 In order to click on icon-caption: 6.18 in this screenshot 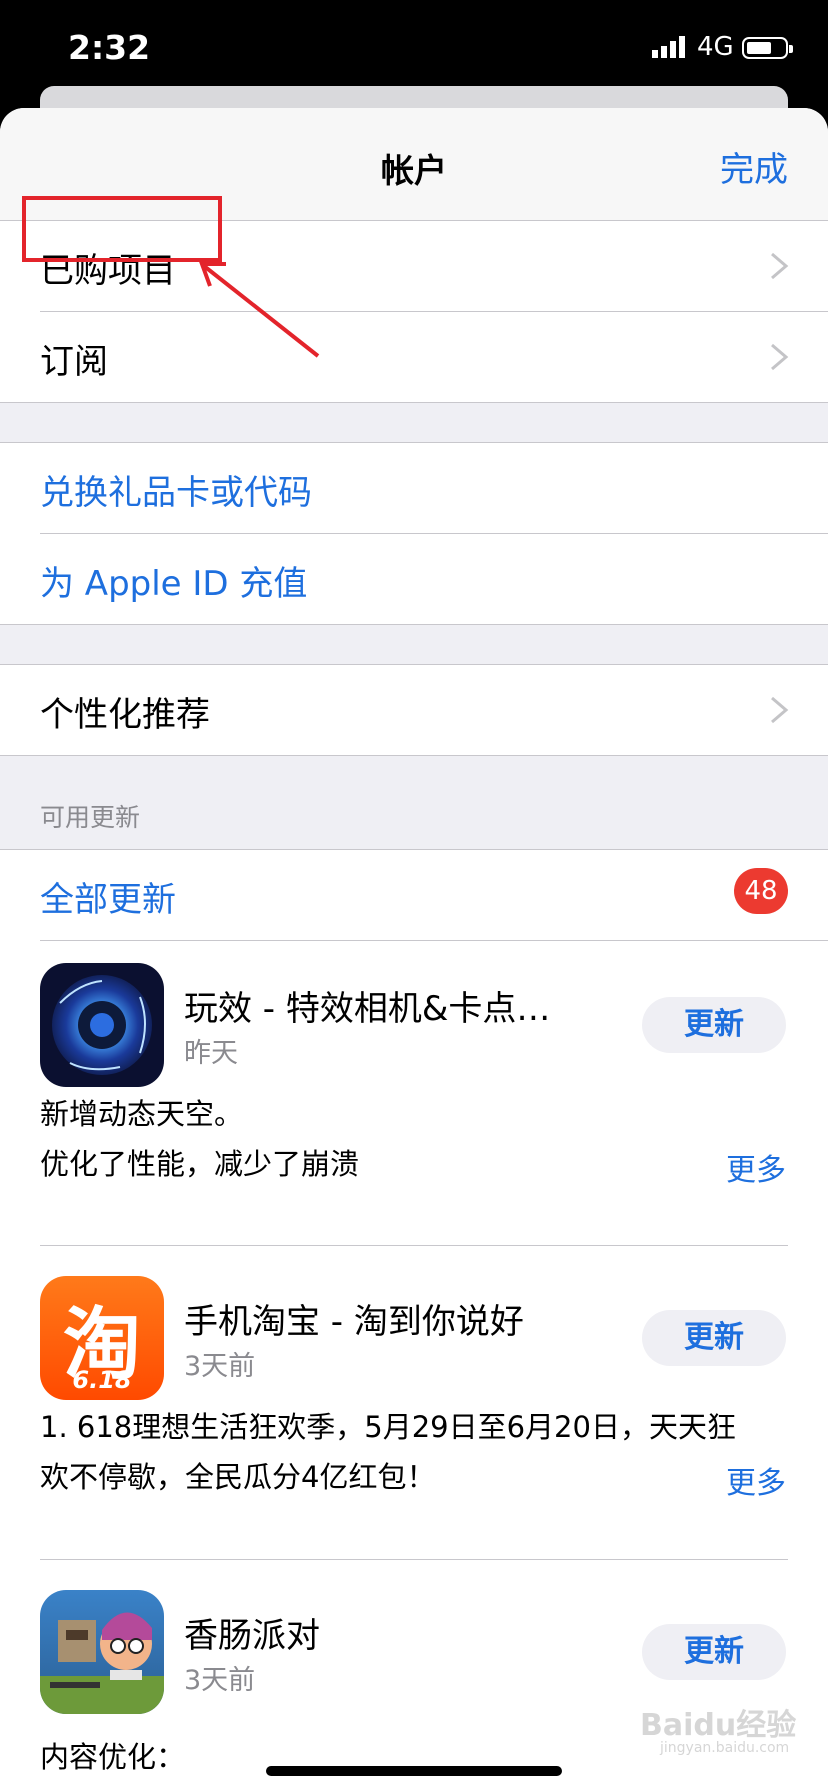, I will do `click(102, 1380)`.